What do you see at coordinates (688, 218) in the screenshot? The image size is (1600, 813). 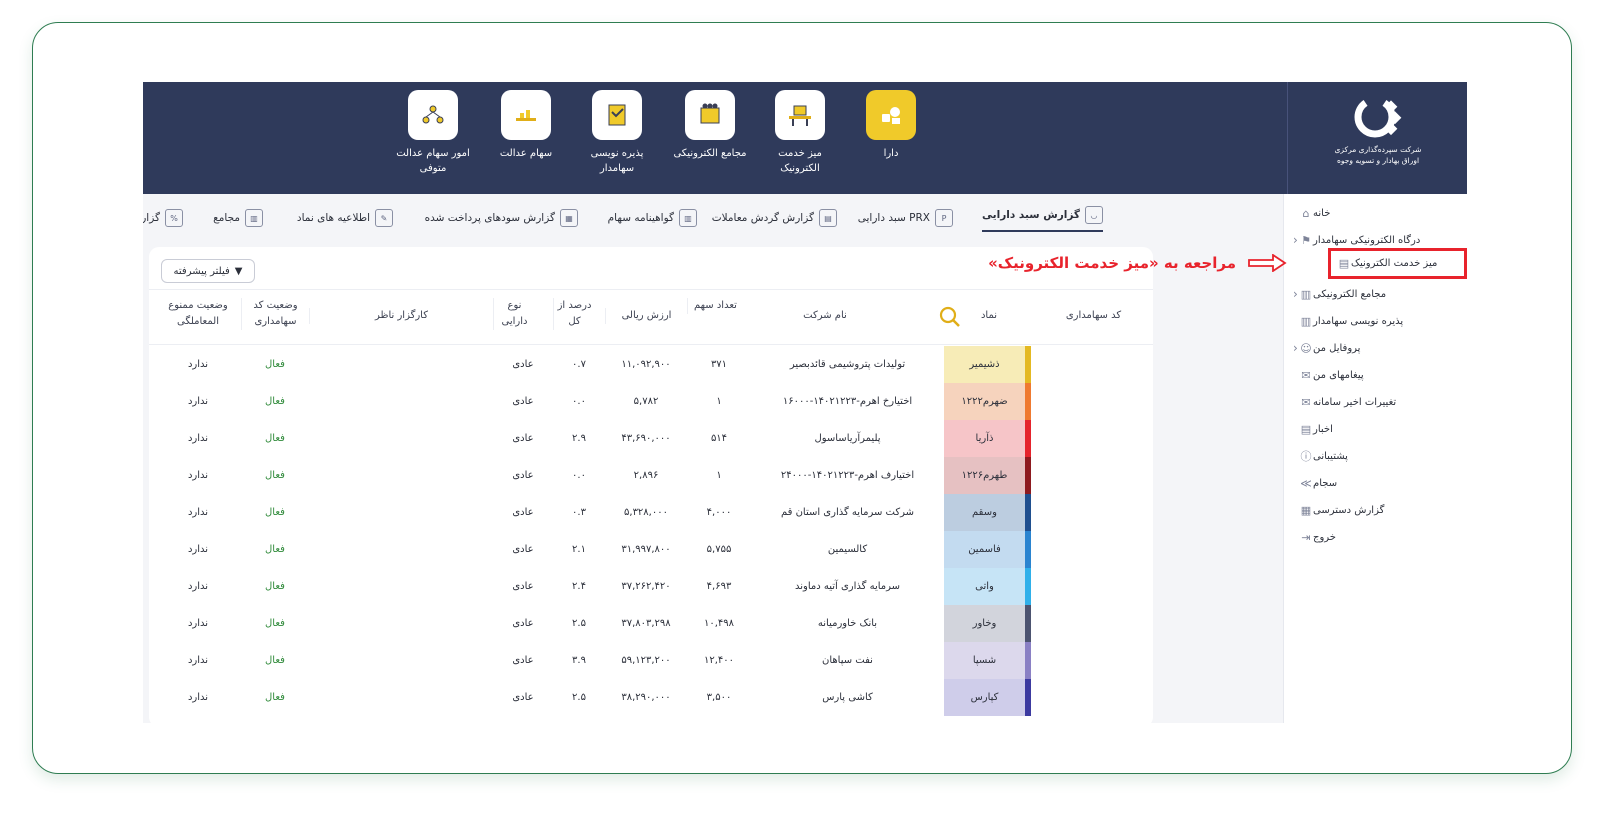 I see `certificate-icon: ▥` at bounding box center [688, 218].